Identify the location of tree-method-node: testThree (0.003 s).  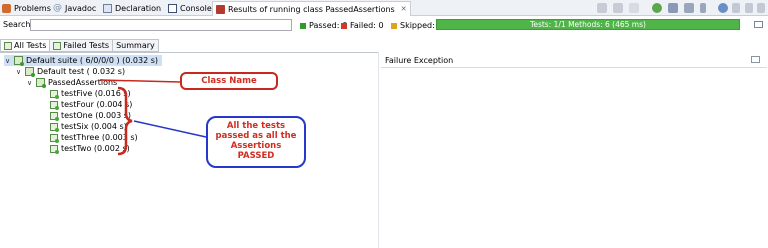
(94, 137).